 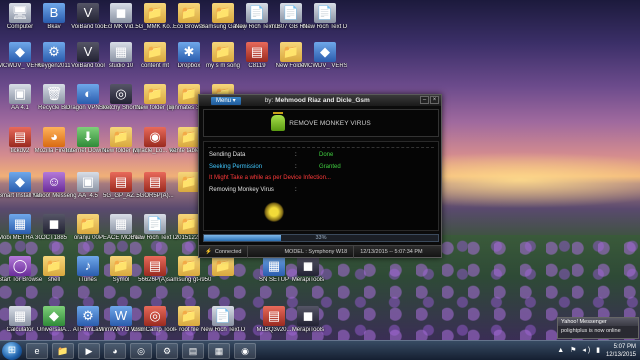 I want to click on desktop-icon-image: B, so click(x=54, y=13).